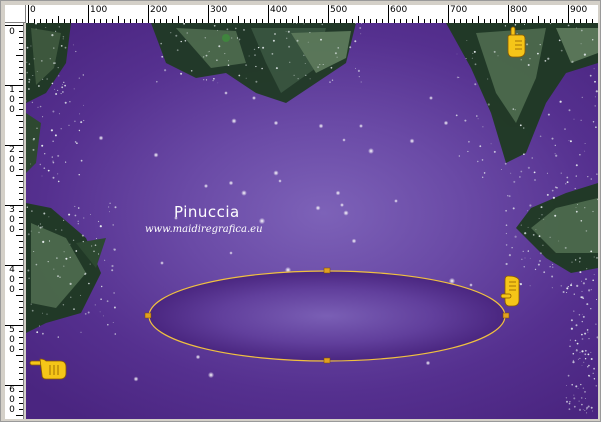  What do you see at coordinates (312, 14) in the screenshot?
I see `horizontal-ruler: 0 100 200 300 400 500 600 700 800 900` at bounding box center [312, 14].